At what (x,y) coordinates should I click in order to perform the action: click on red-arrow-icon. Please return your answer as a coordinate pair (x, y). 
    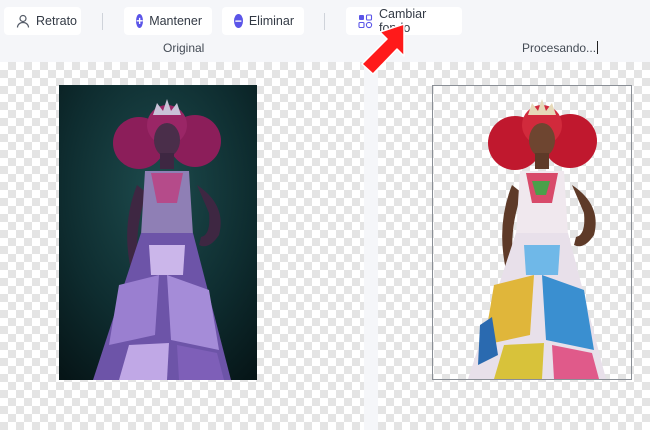
    Looking at the image, I should click on (383, 49).